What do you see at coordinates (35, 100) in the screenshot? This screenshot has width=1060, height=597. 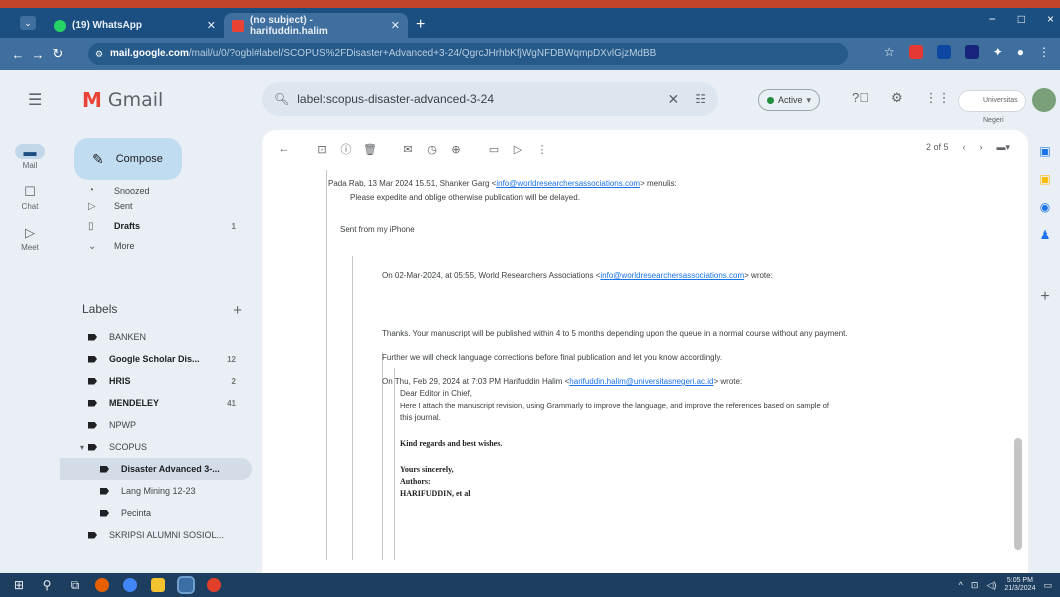 I see `main-menu-icon: ☰` at bounding box center [35, 100].